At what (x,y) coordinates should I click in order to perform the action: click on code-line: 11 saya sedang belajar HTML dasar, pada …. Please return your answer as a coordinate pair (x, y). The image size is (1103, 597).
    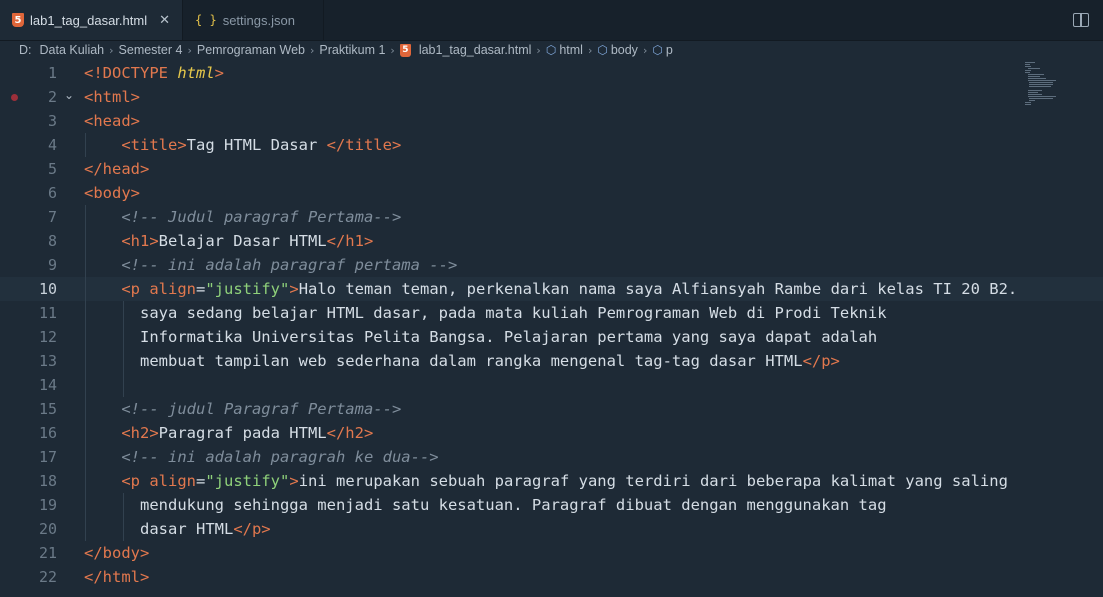
    Looking at the image, I should click on (551, 313).